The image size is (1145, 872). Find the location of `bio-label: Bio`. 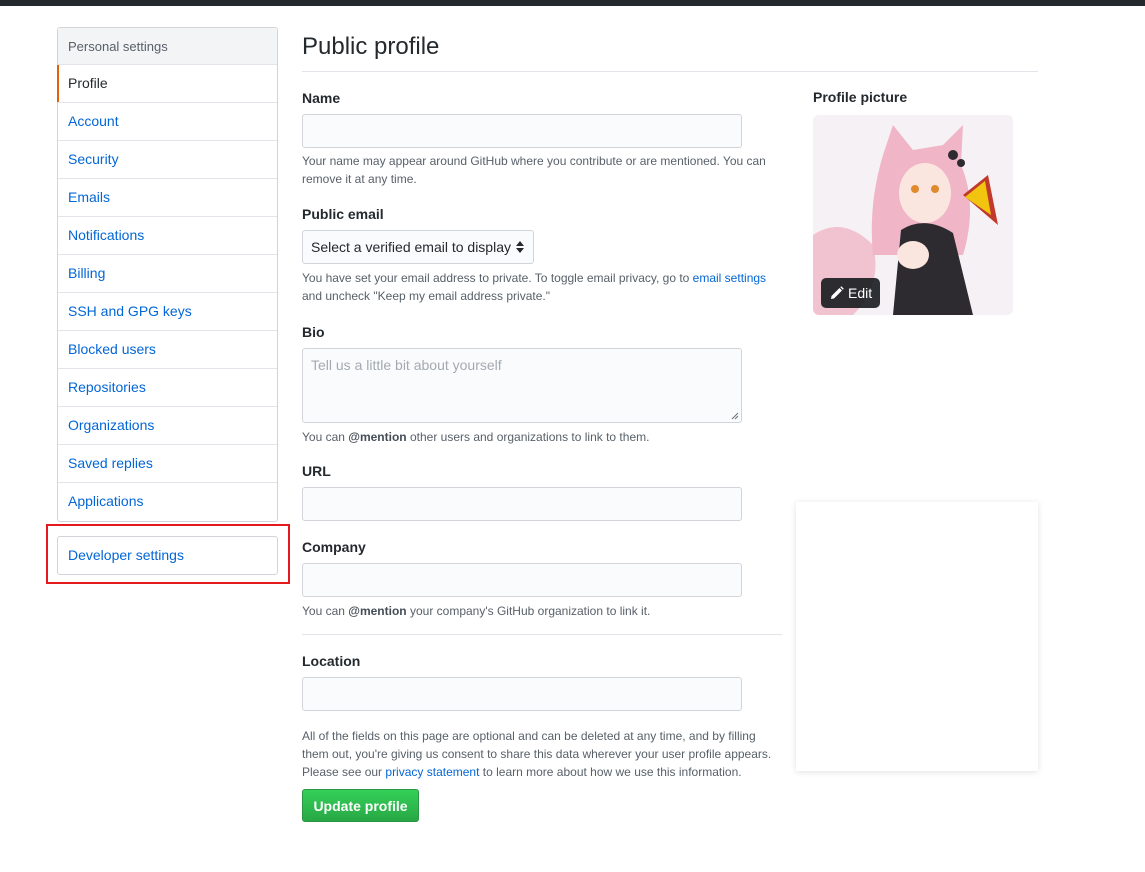

bio-label: Bio is located at coordinates (313, 332).